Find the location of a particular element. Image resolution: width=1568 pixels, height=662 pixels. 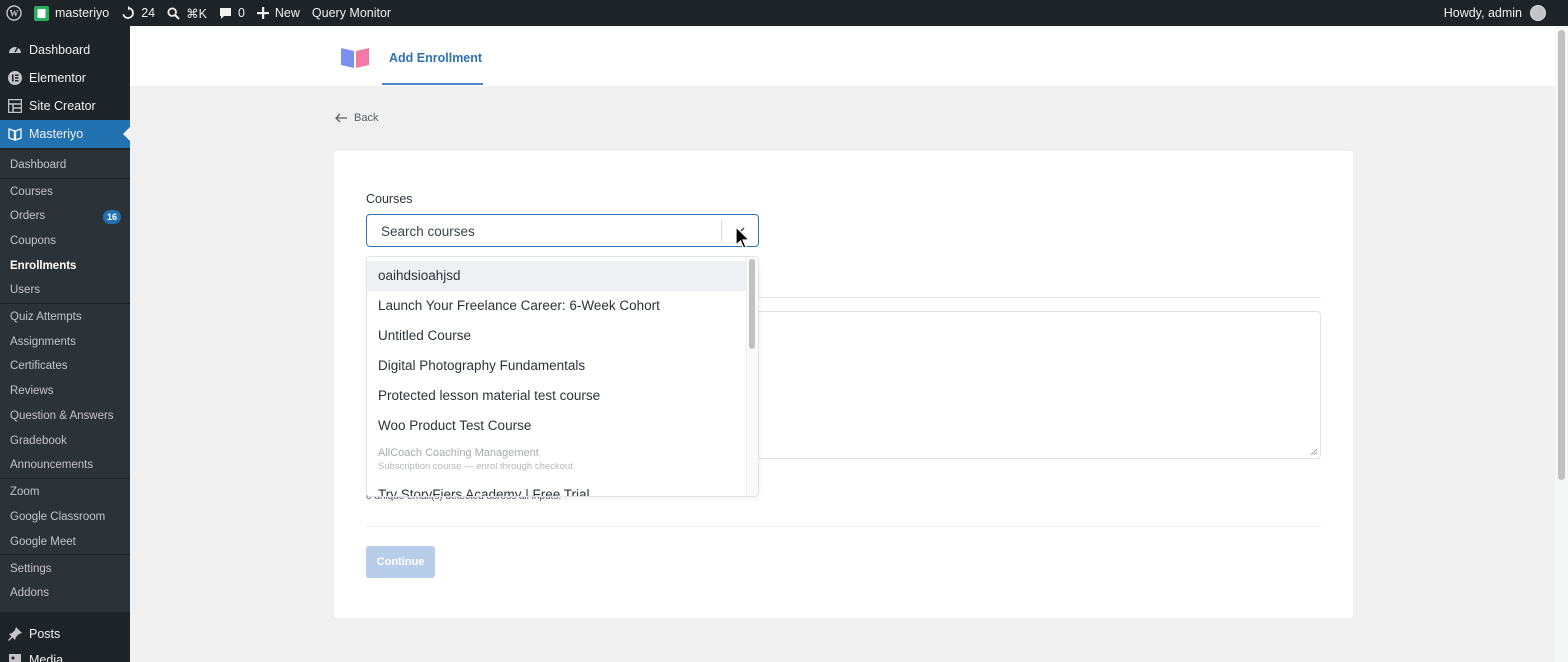

wordpress-icon: W is located at coordinates (14, 13).